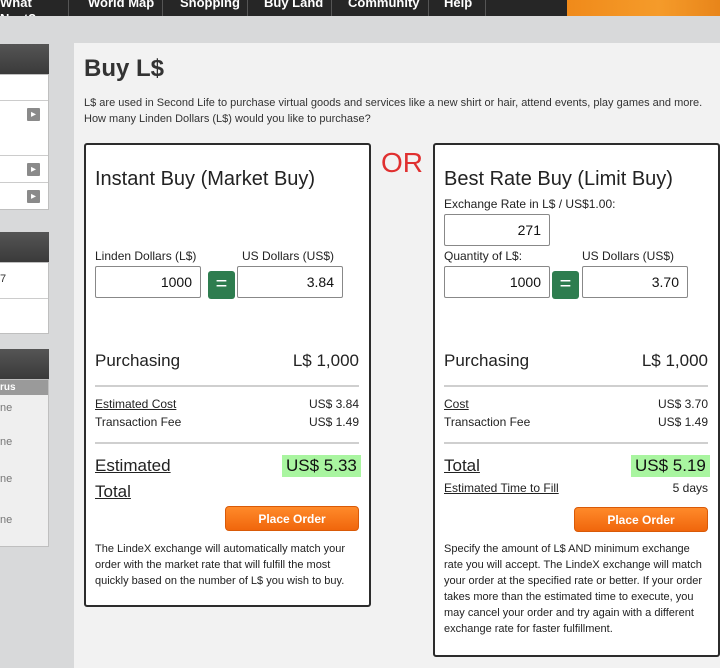  Describe the element at coordinates (124, 68) in the screenshot. I see `page-title: Buy L$` at that location.